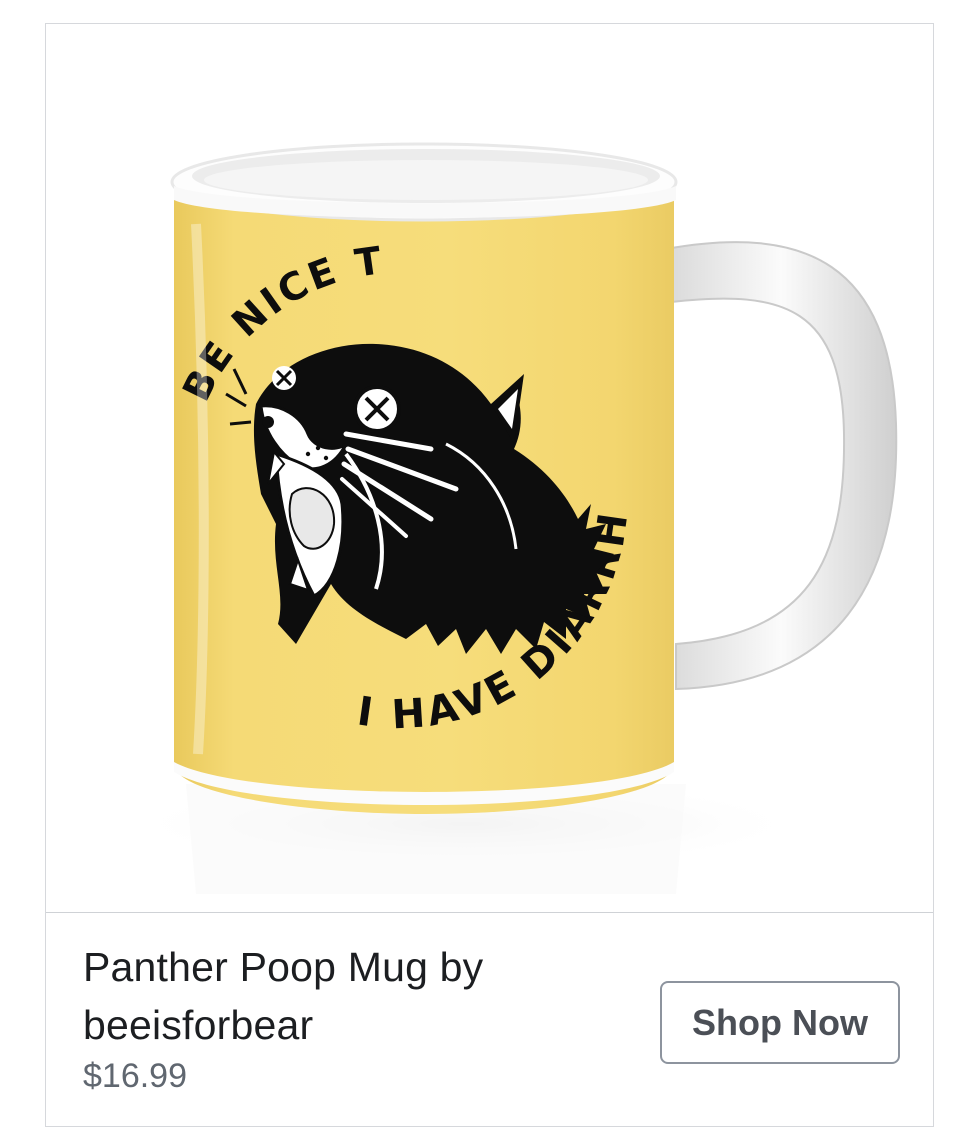 Image resolution: width=963 pixels, height=1148 pixels. Describe the element at coordinates (780, 1022) in the screenshot. I see `shop-now-button: Shop Now` at that location.